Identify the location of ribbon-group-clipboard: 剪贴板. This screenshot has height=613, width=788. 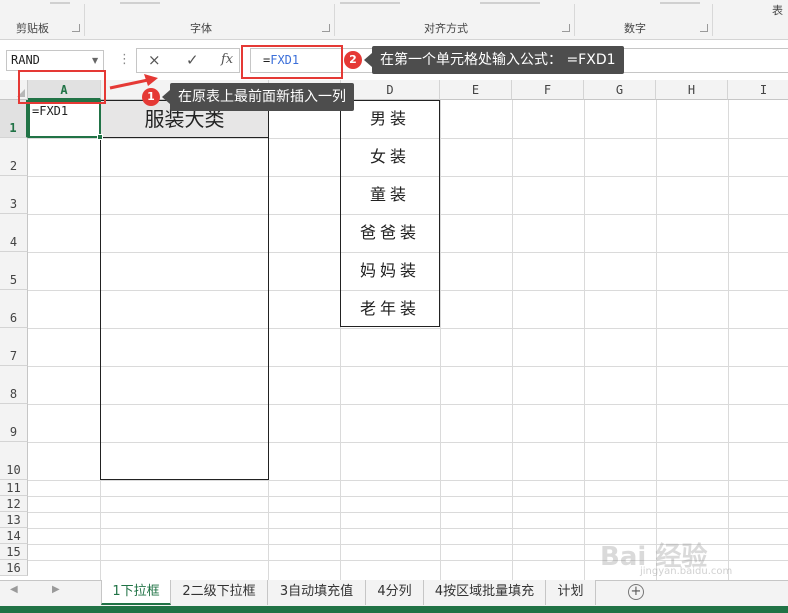
(32, 28).